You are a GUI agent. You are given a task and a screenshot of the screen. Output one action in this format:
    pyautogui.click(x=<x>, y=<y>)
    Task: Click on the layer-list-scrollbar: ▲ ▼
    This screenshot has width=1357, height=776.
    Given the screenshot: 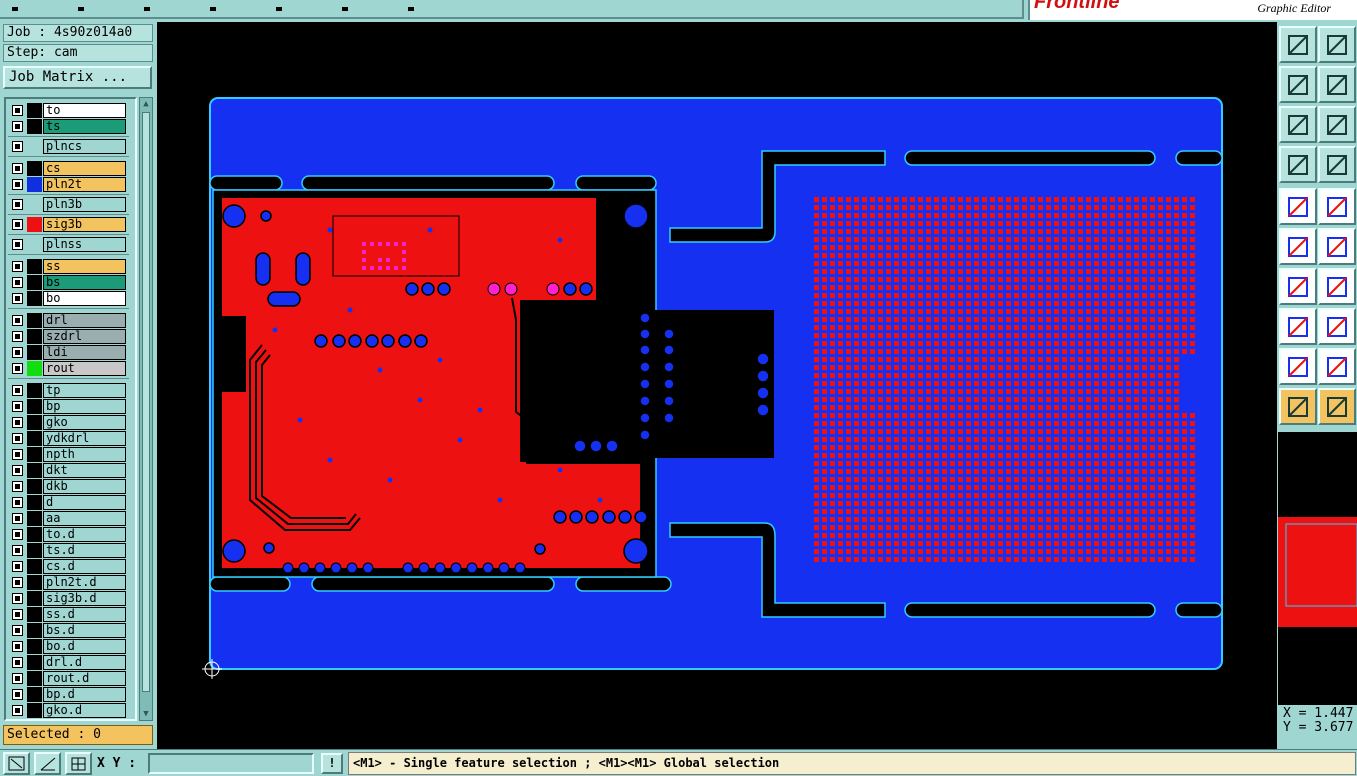 What is the action you would take?
    pyautogui.click(x=146, y=409)
    